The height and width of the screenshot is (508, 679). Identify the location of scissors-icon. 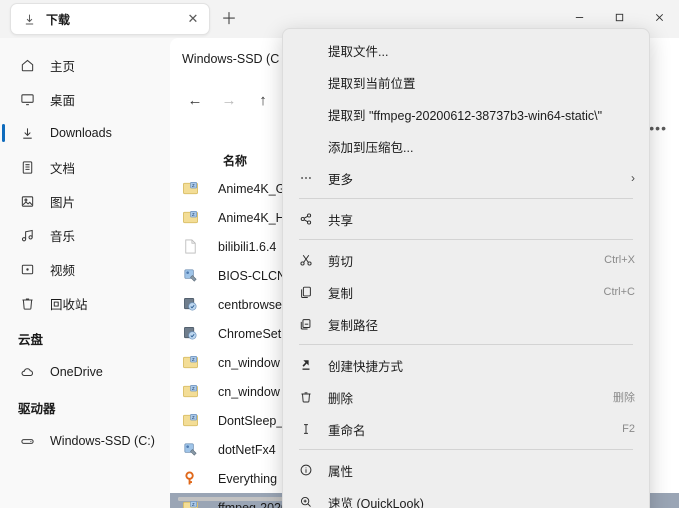
(306, 260).